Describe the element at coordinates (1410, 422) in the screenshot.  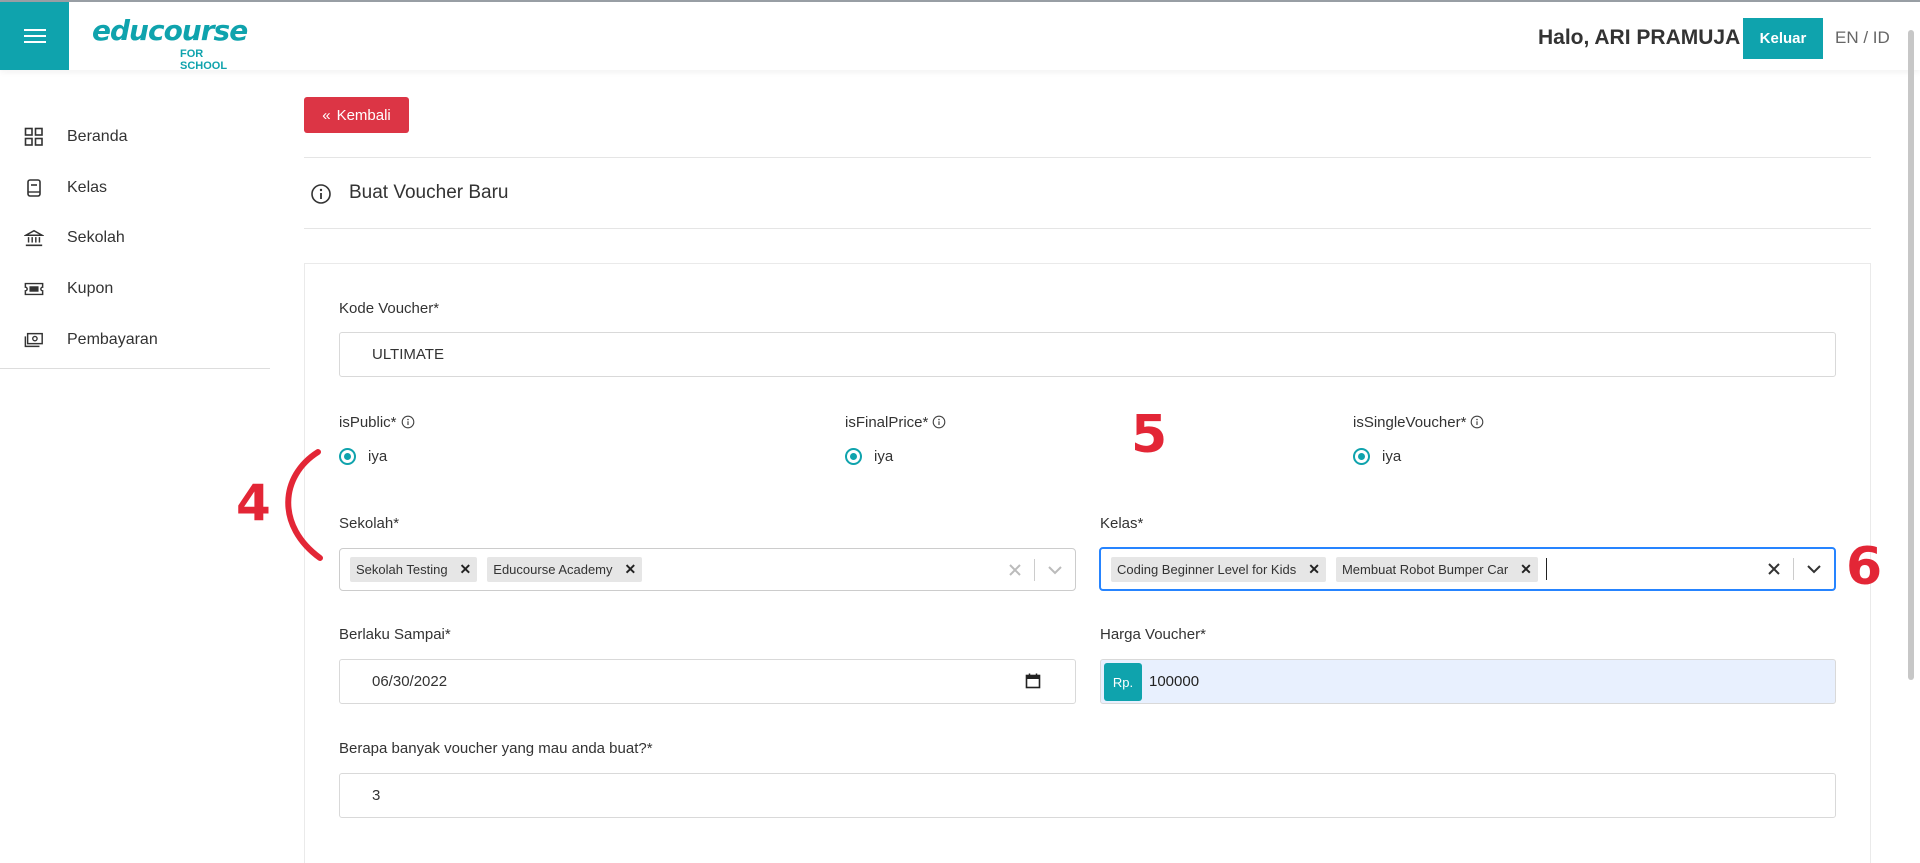
I see `is-single-voucher-label-text: isSingleVoucher*` at that location.